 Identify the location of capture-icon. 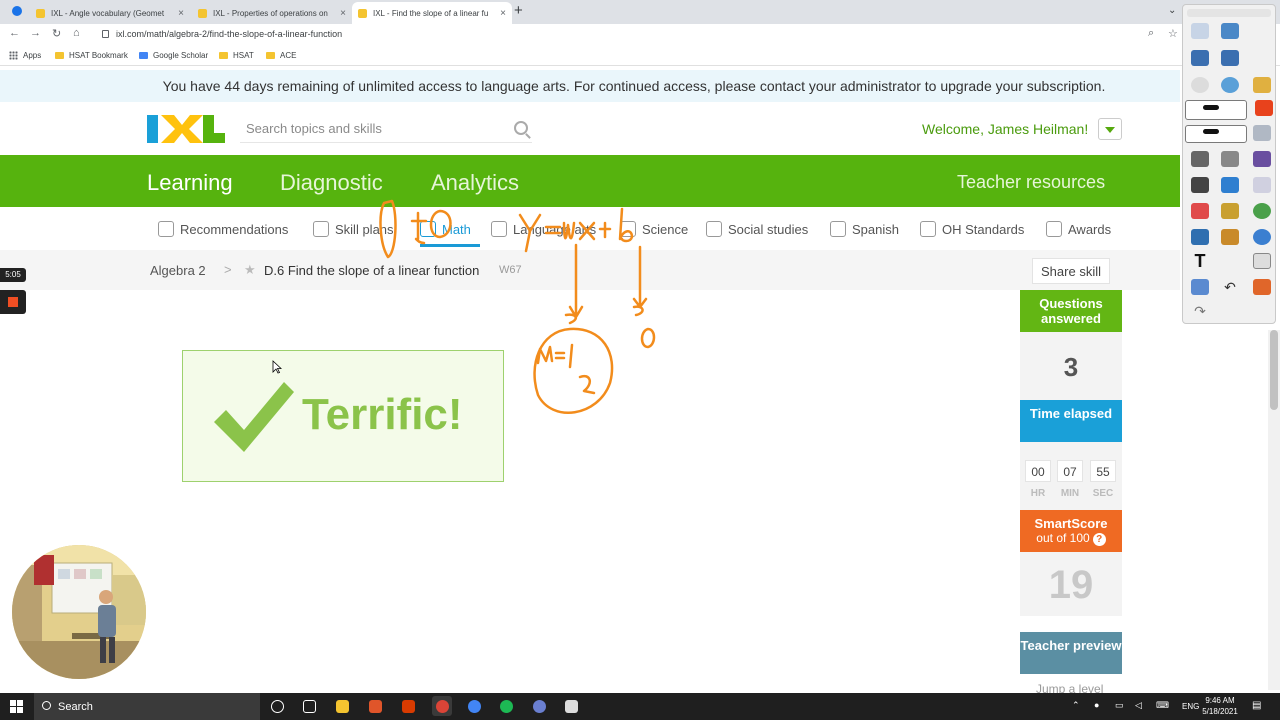
(1230, 31).